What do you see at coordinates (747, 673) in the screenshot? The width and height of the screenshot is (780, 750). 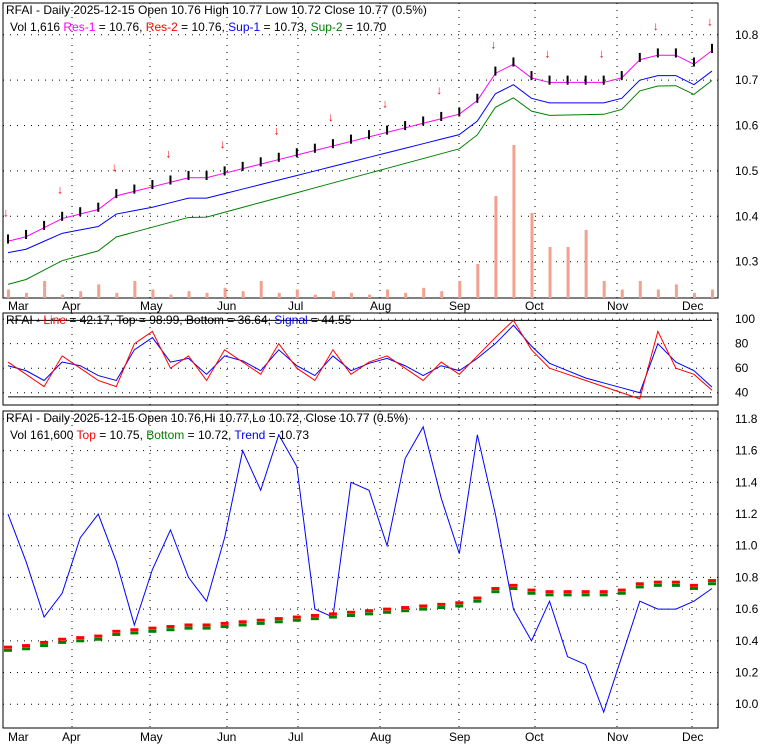 I see `y-tick-label: 10.2` at bounding box center [747, 673].